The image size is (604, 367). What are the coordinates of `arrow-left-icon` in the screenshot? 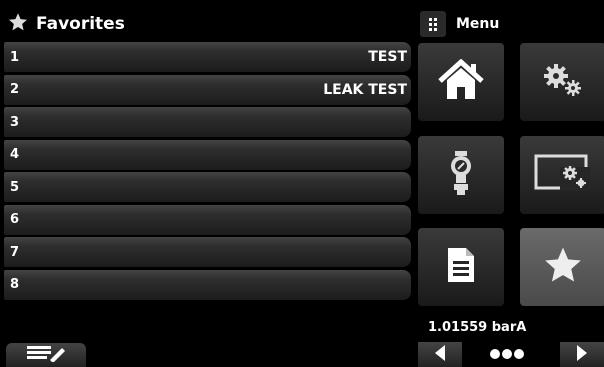 It's located at (440, 355).